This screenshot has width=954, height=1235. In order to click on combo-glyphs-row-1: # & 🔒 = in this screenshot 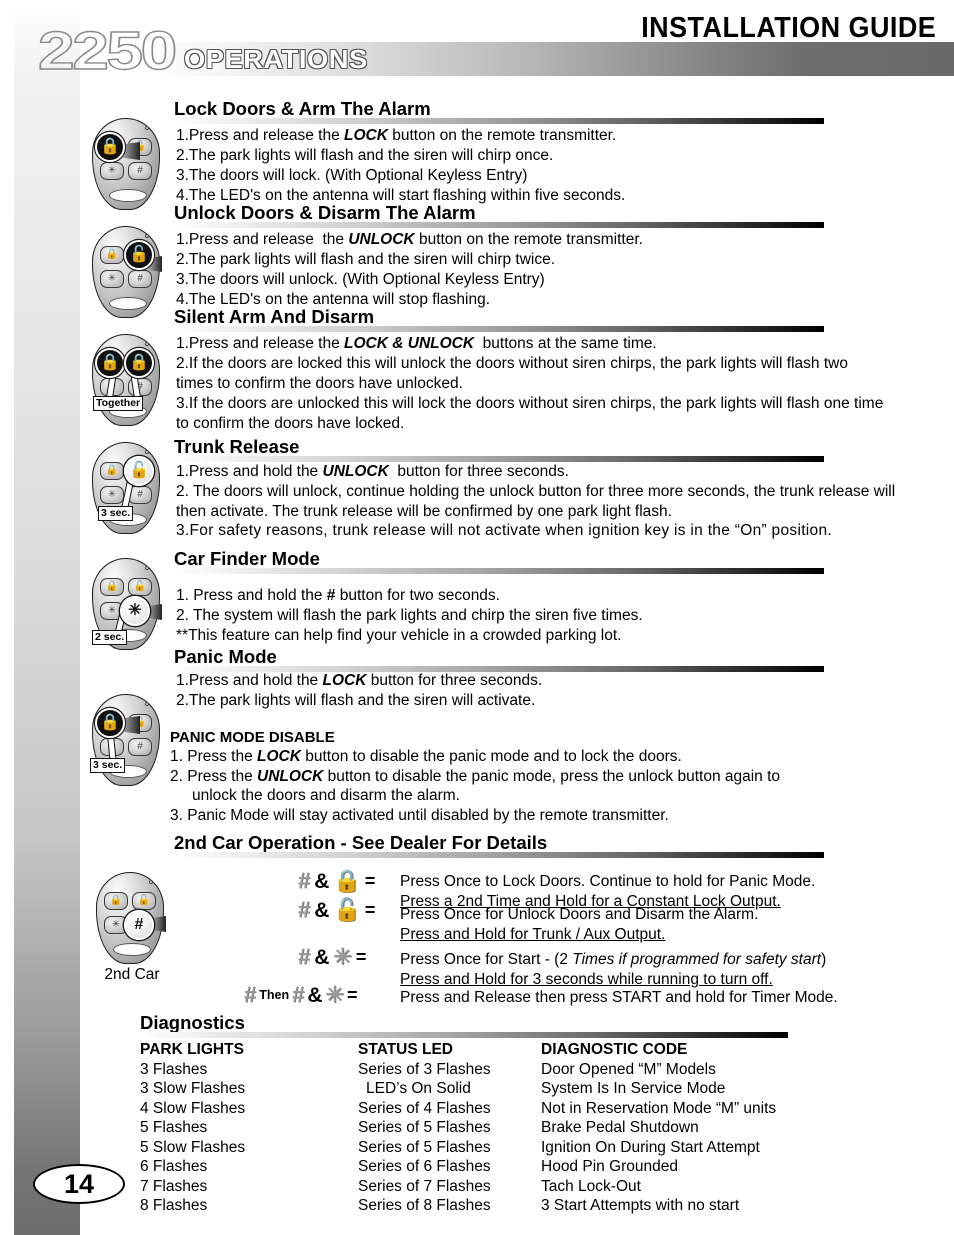, I will do `click(336, 881)`.